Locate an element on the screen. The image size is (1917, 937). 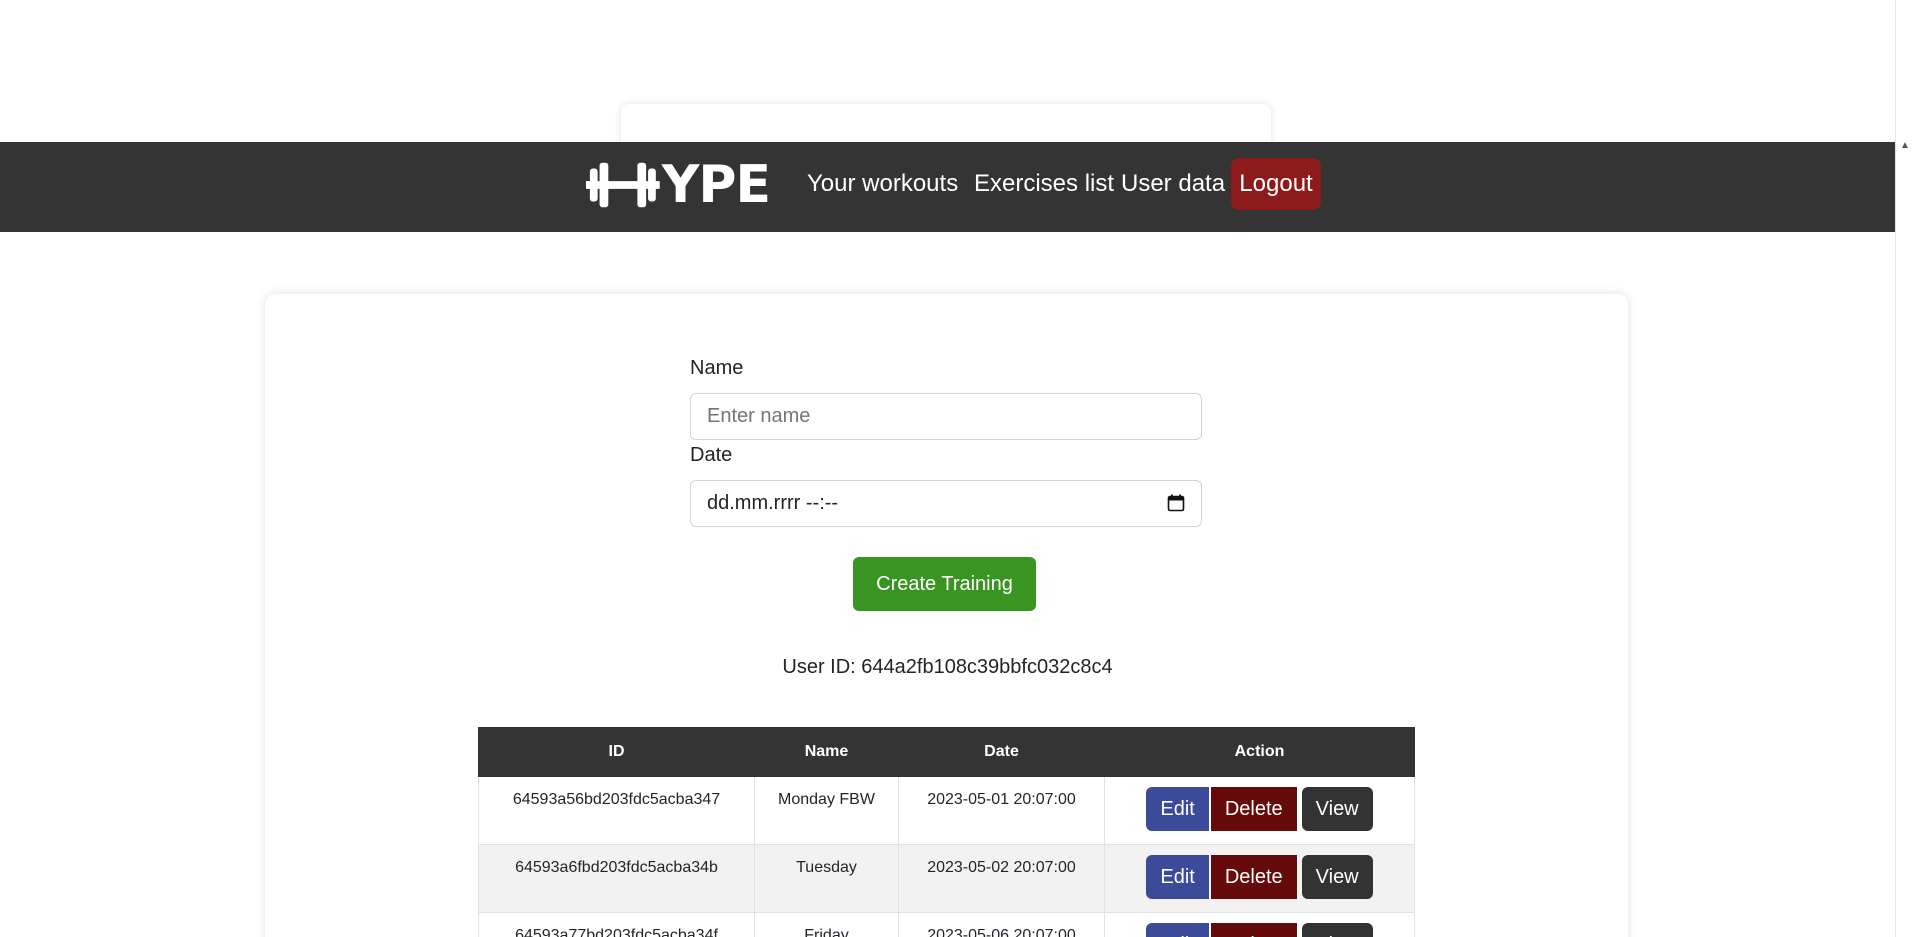
column-header-name: Name is located at coordinates (826, 752).